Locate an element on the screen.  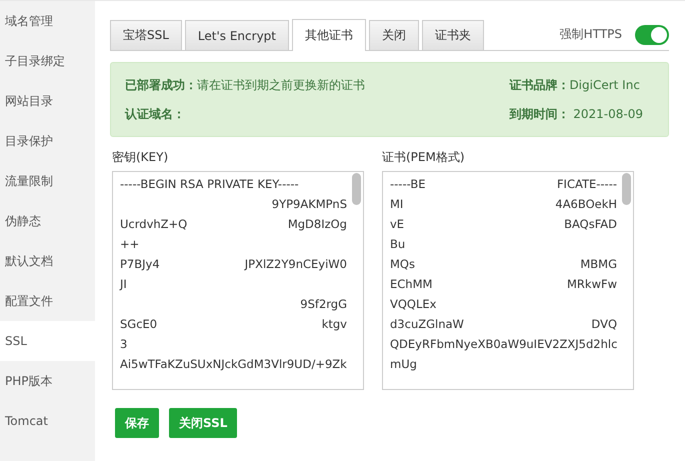
text-line: MgD8IzOg is located at coordinates (317, 225).